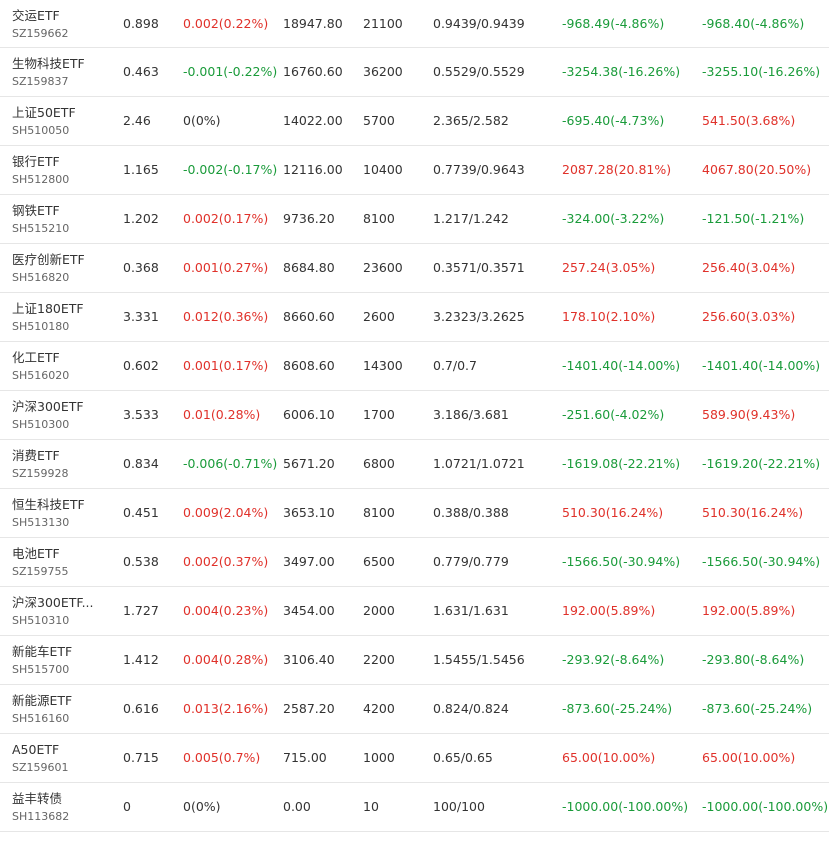 This screenshot has width=829, height=853. What do you see at coordinates (765, 806) in the screenshot?
I see `position-pnl: -1000.00(-100.00%)` at bounding box center [765, 806].